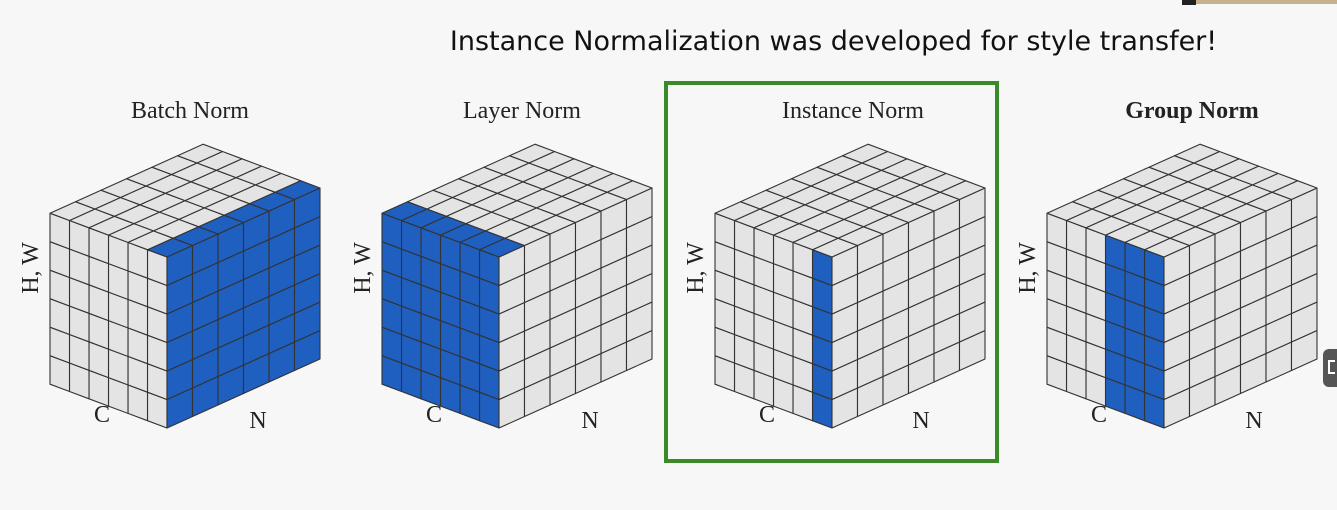  Describe the element at coordinates (1330, 368) in the screenshot. I see `side-panel-toggle-icon` at that location.